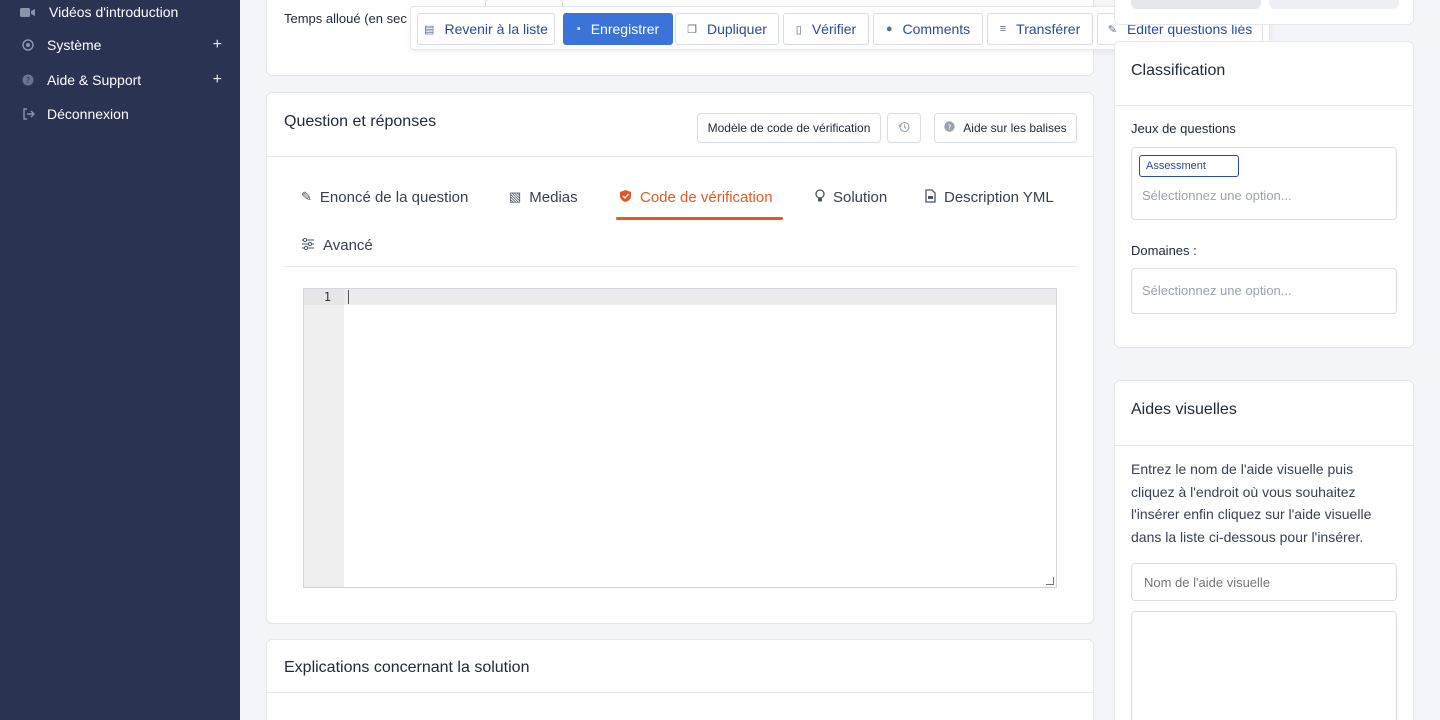 Image resolution: width=1440 pixels, height=720 pixels. I want to click on tab-medias: ▧ Medias, so click(543, 197).